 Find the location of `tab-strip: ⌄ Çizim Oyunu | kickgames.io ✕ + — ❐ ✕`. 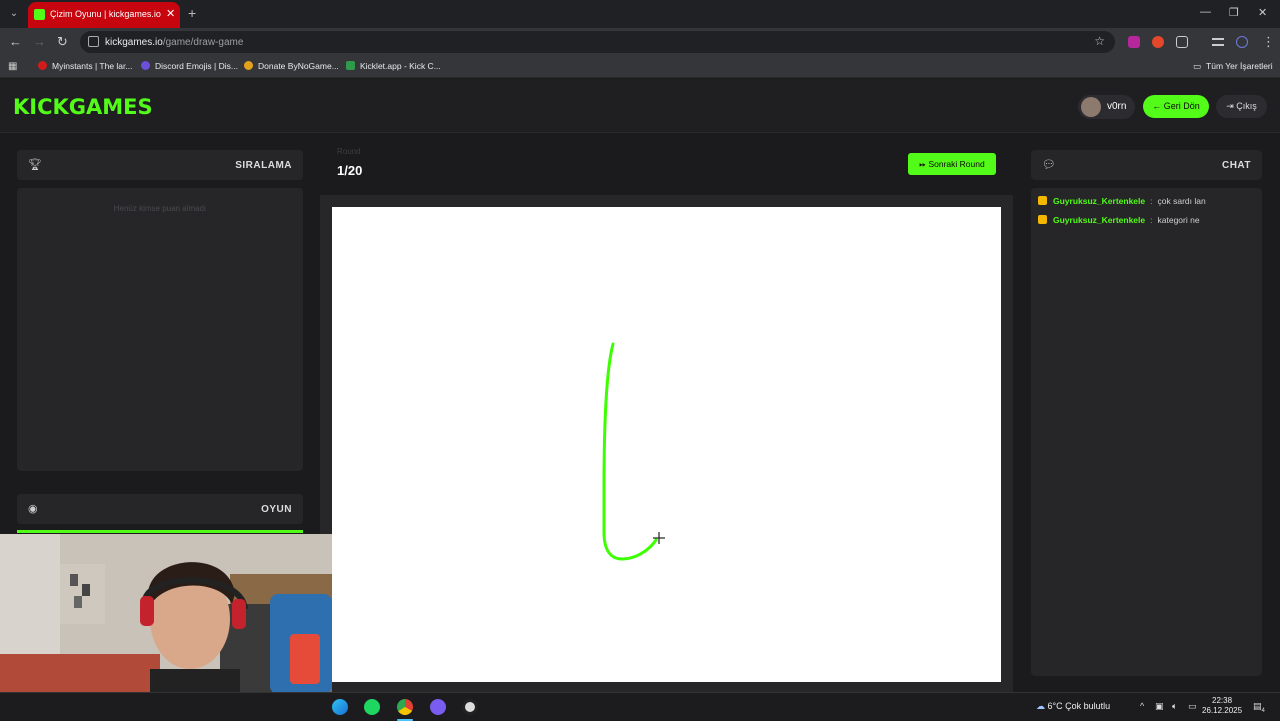

tab-strip: ⌄ Çizim Oyunu | kickgames.io ✕ + — ❐ ✕ is located at coordinates (640, 14).